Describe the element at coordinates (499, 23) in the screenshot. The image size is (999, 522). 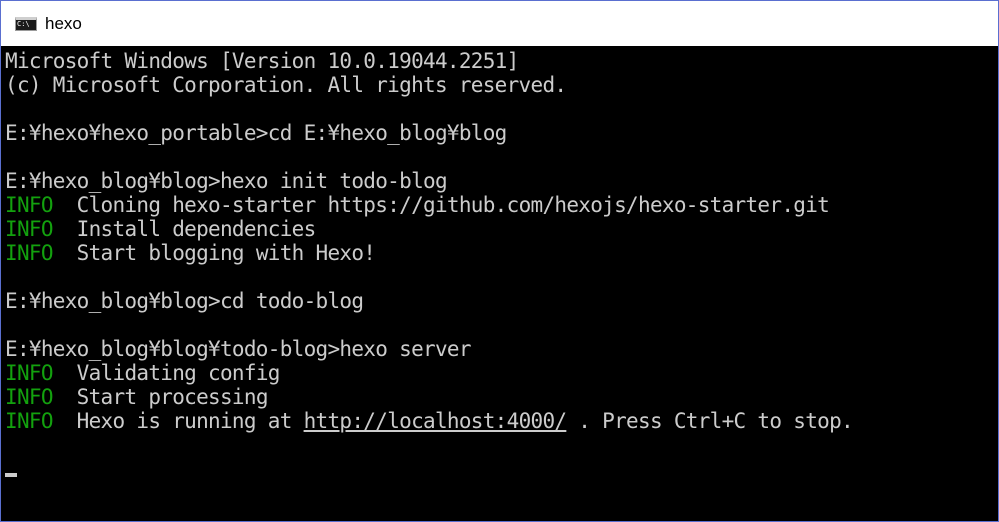
I see `title-bar: hexo` at that location.